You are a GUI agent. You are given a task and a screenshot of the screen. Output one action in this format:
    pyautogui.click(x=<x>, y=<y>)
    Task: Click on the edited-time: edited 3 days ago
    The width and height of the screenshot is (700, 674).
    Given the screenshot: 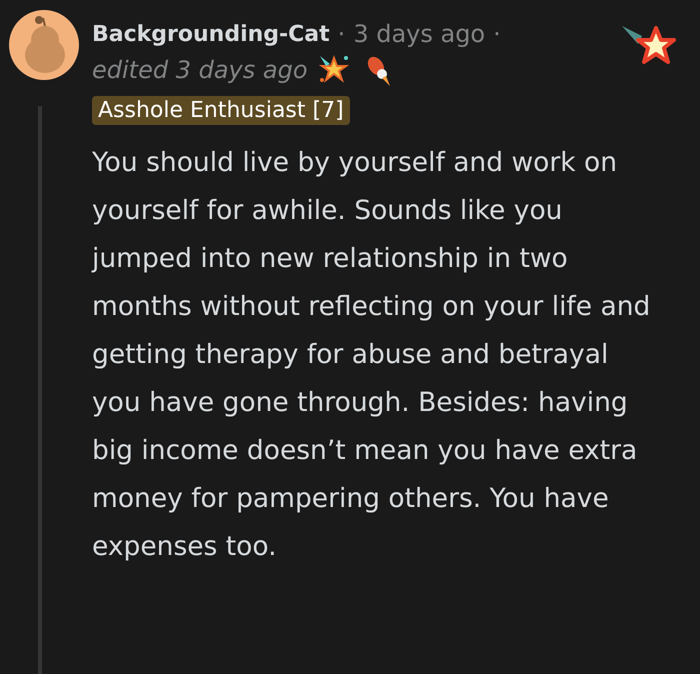 What is the action you would take?
    pyautogui.click(x=200, y=70)
    